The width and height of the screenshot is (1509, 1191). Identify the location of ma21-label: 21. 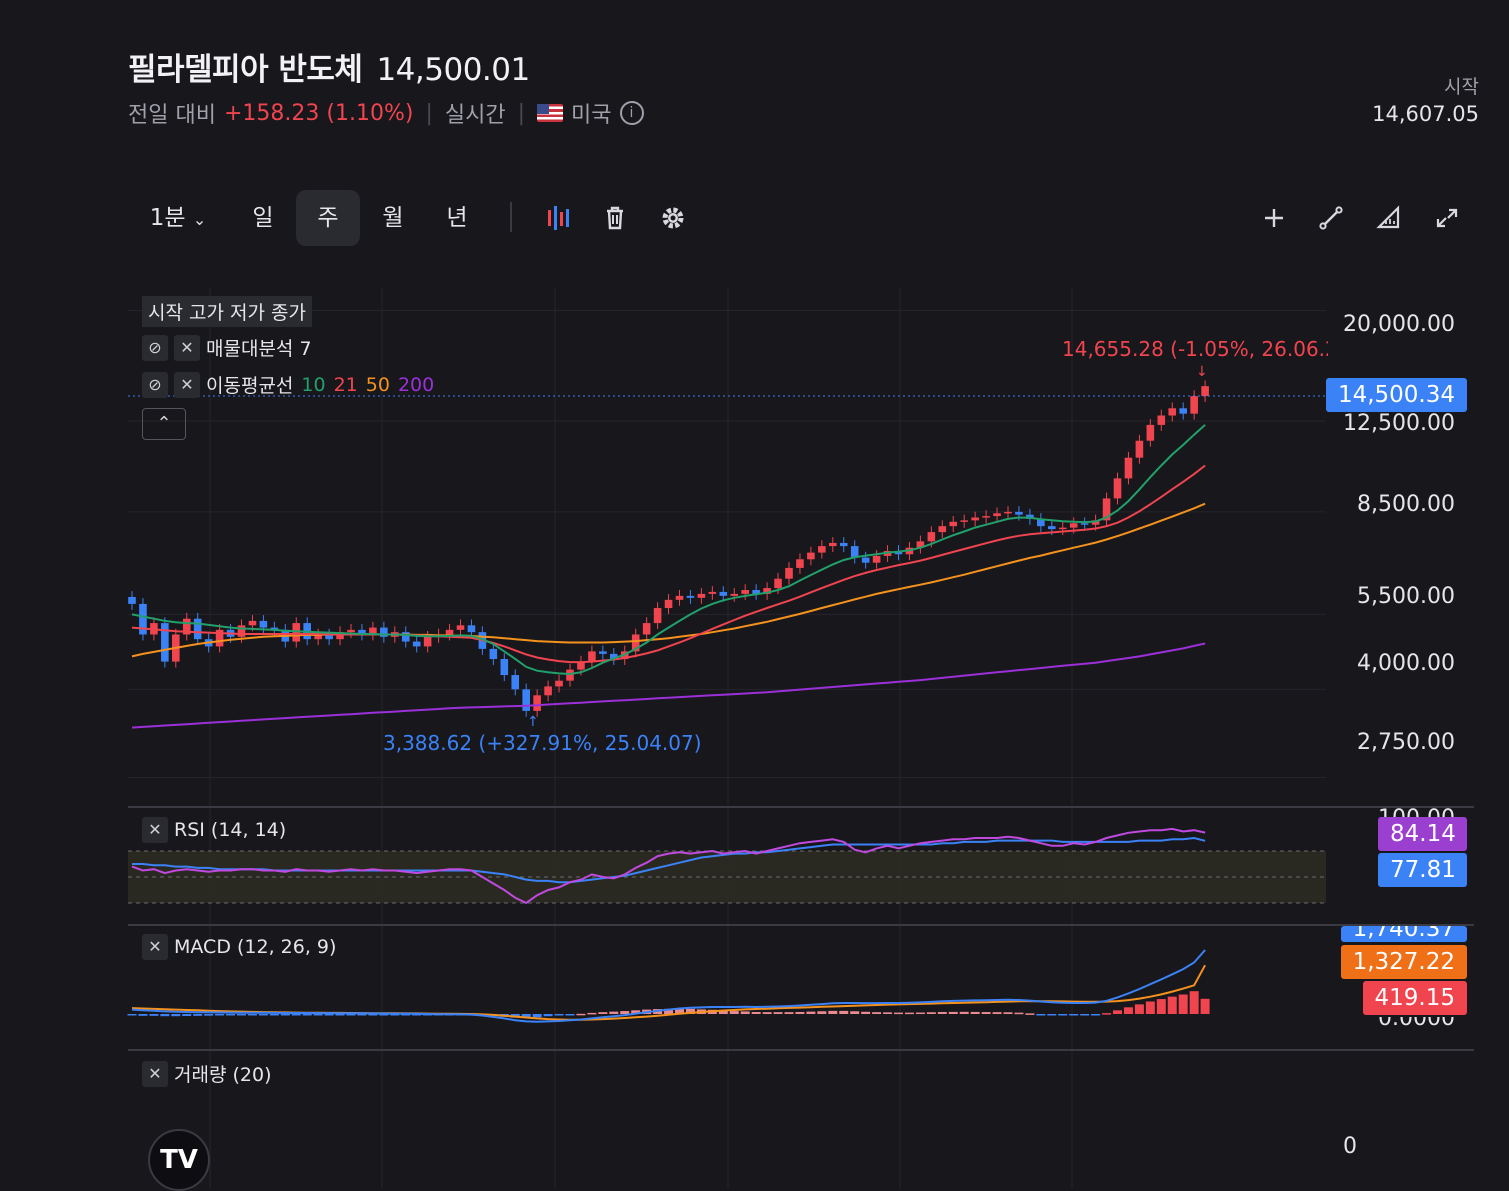
(345, 384).